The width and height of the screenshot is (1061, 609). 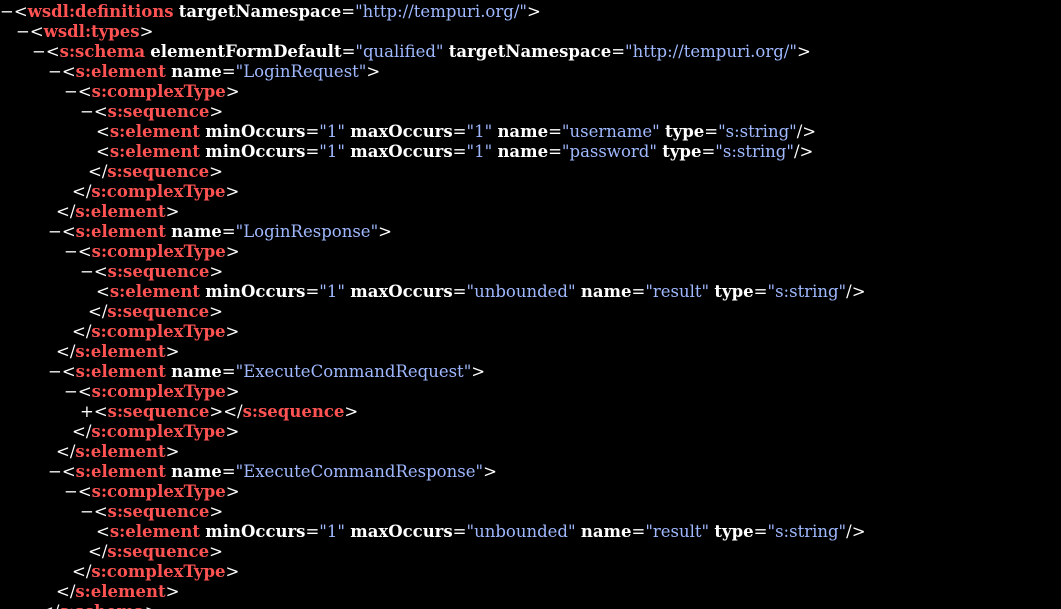 What do you see at coordinates (610, 131) in the screenshot?
I see `xml-attribute-value: "username"` at bounding box center [610, 131].